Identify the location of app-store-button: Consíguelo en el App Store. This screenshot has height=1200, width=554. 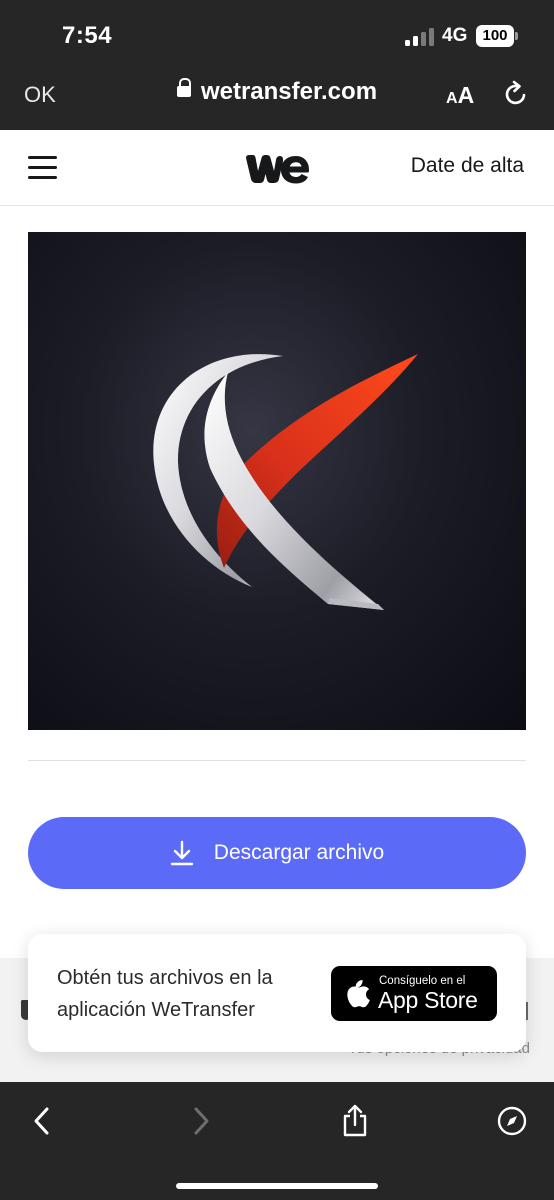
(414, 993).